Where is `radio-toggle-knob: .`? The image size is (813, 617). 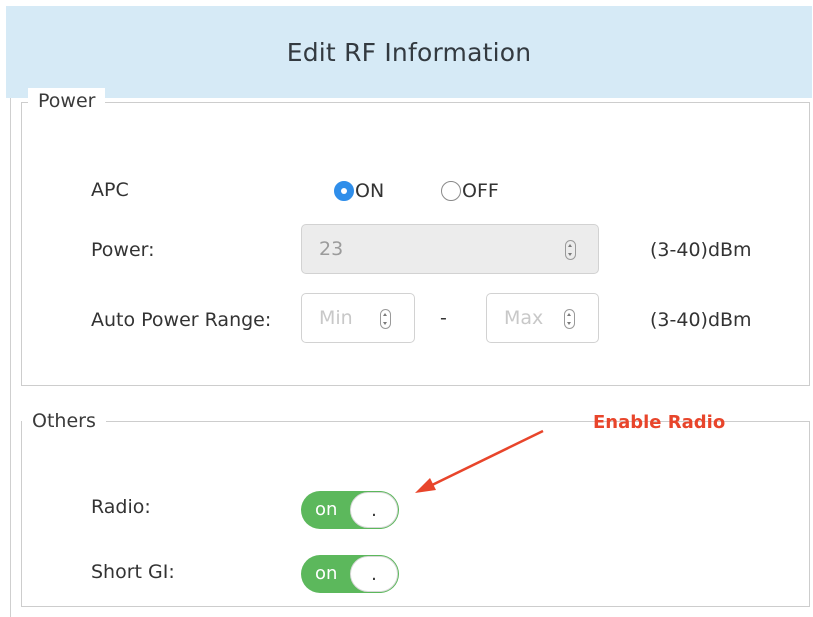
radio-toggle-knob: . is located at coordinates (374, 510).